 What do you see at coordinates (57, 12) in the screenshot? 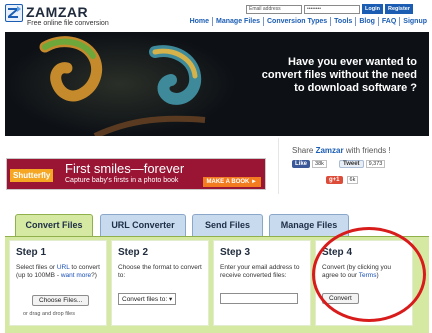
I see `logo-text: ZAMZAR` at bounding box center [57, 12].